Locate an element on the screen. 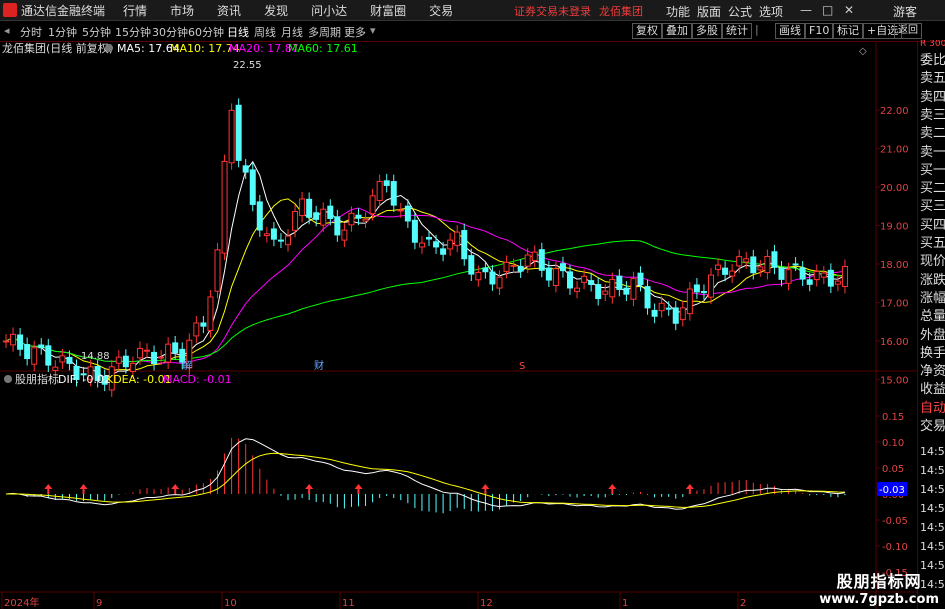 The height and width of the screenshot is (609, 945). draw-line-button: 画线 is located at coordinates (790, 31).